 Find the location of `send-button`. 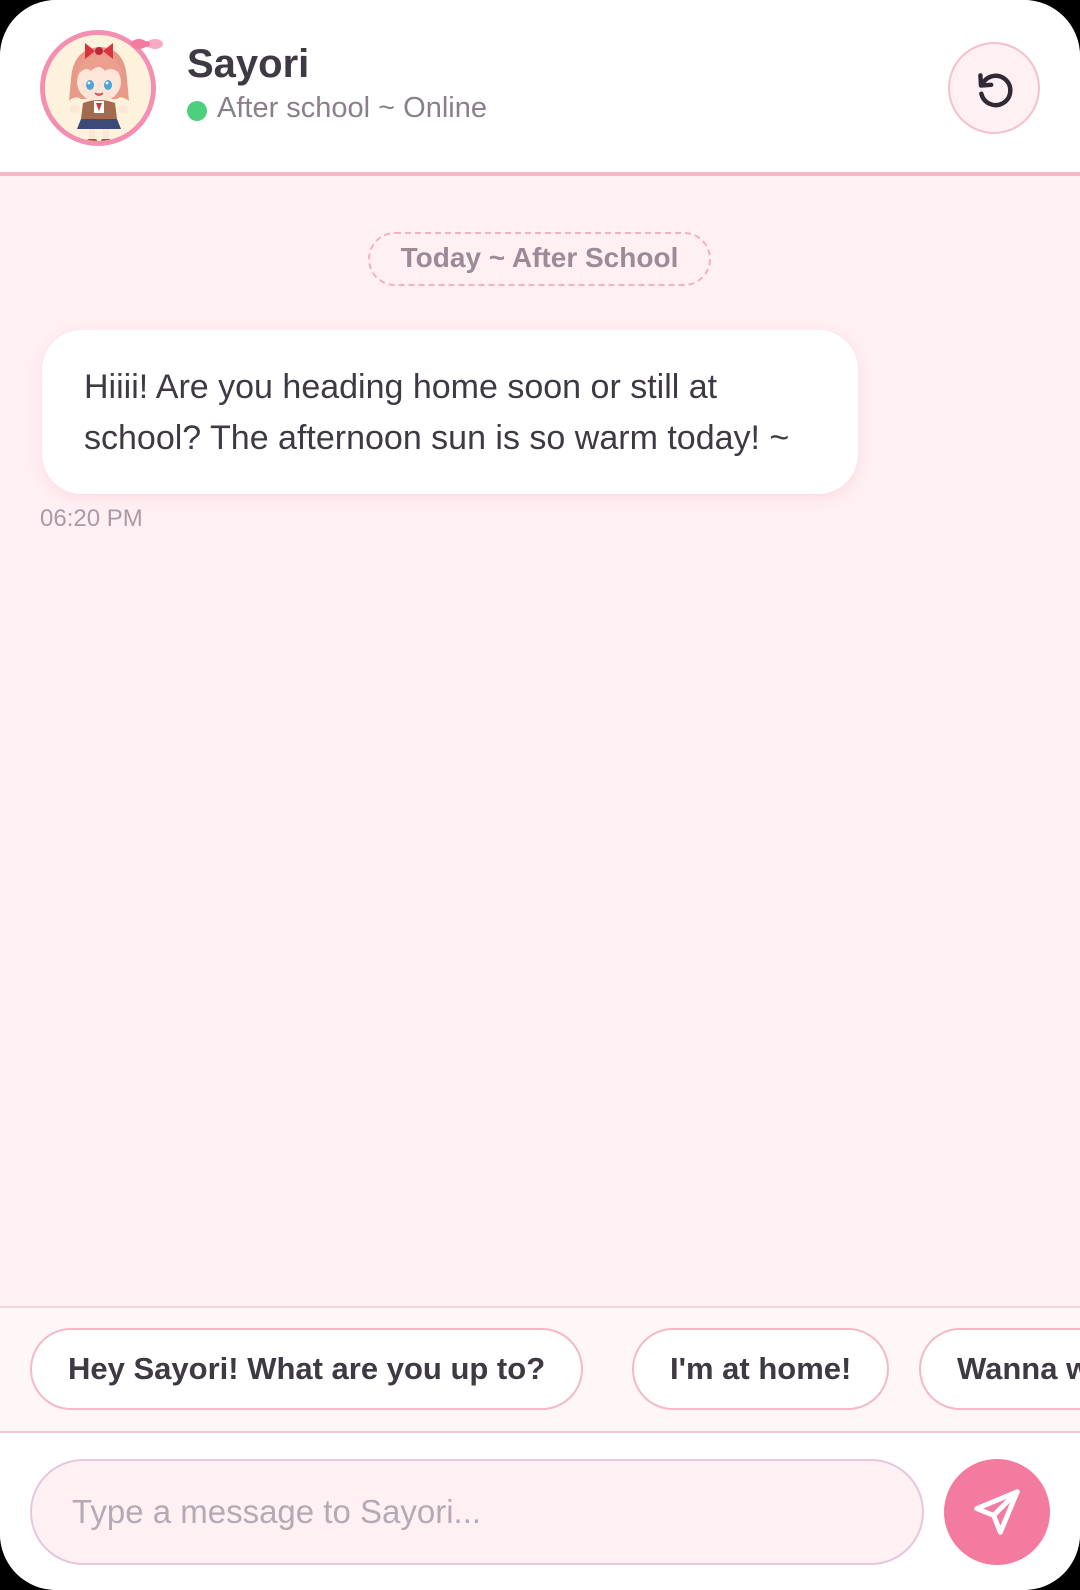

send-button is located at coordinates (997, 1512).